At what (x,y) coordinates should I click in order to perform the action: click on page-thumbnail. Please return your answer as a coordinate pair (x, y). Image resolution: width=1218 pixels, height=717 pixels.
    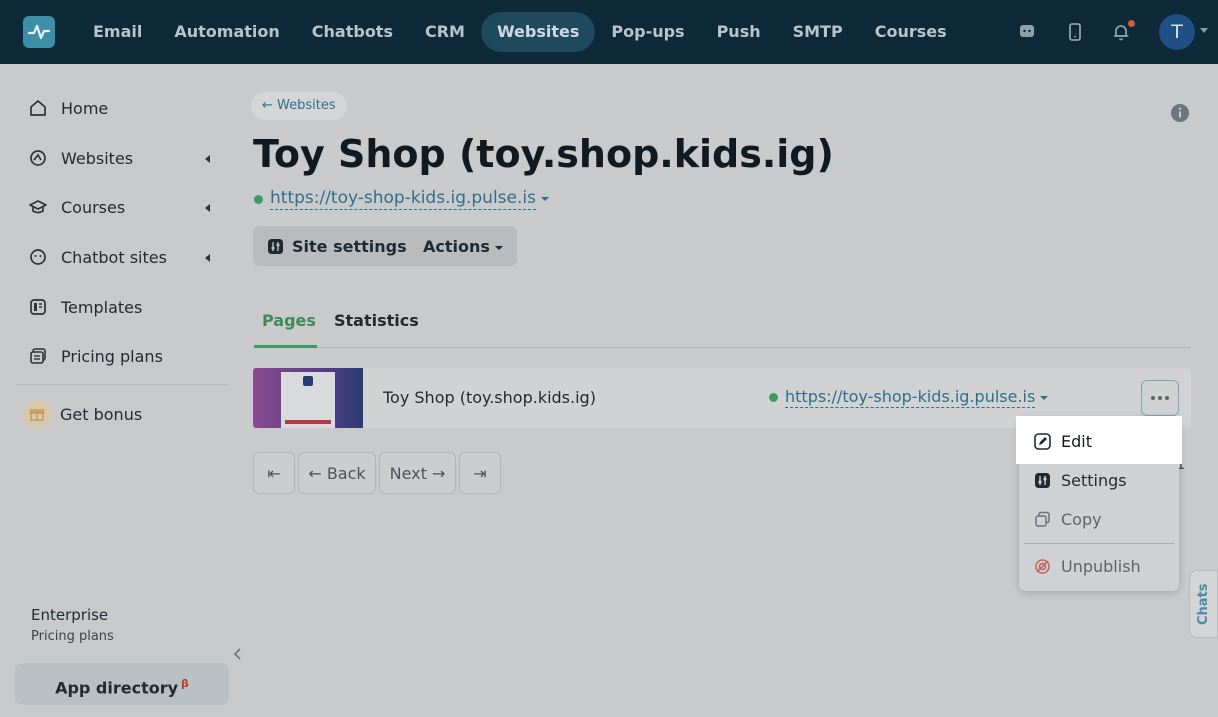
    Looking at the image, I should click on (308, 398).